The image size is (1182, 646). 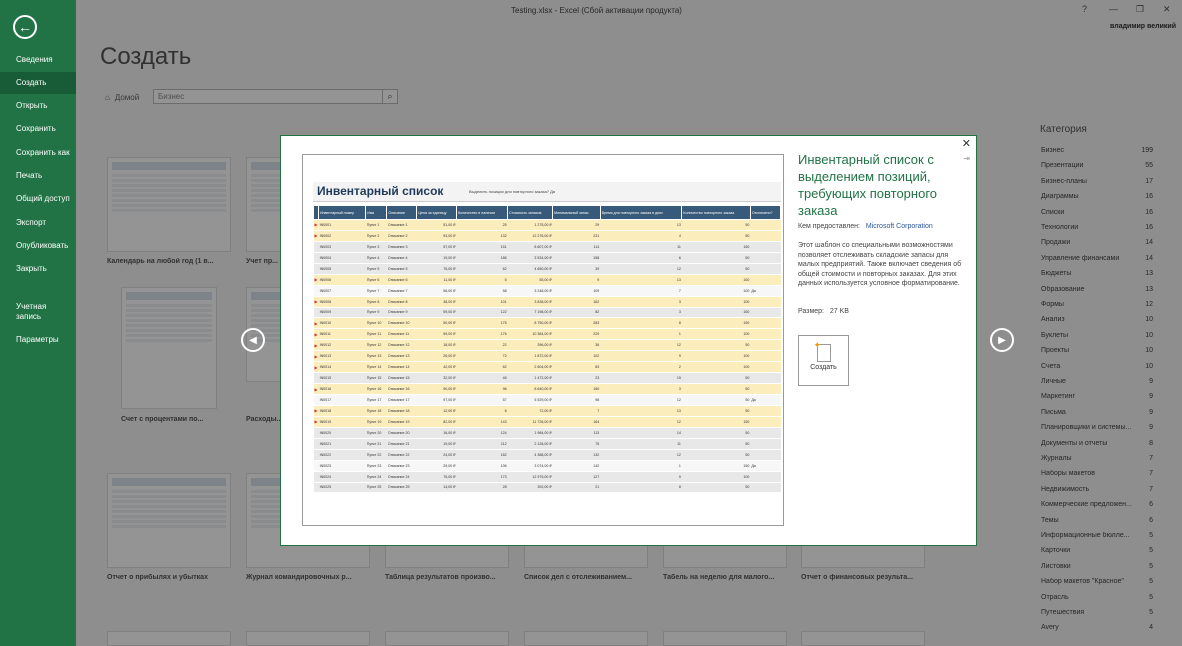 What do you see at coordinates (38, 60) in the screenshot?
I see `sidebar-item-1: Сведения` at bounding box center [38, 60].